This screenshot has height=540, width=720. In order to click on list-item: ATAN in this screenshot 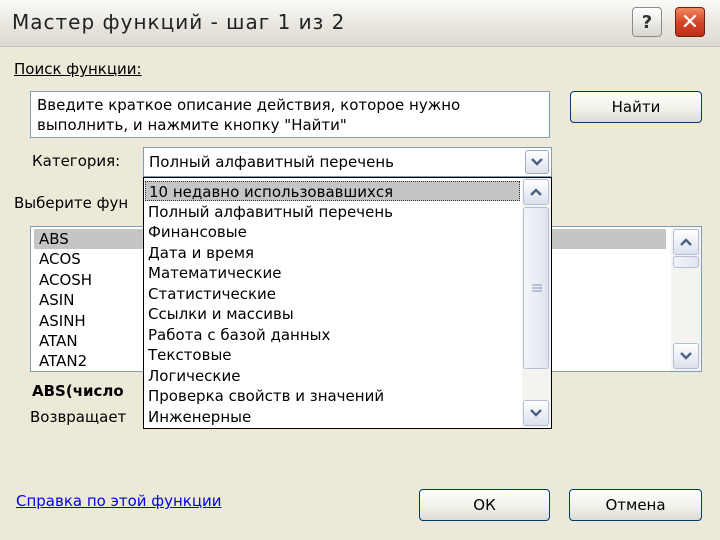, I will do `click(58, 341)`.